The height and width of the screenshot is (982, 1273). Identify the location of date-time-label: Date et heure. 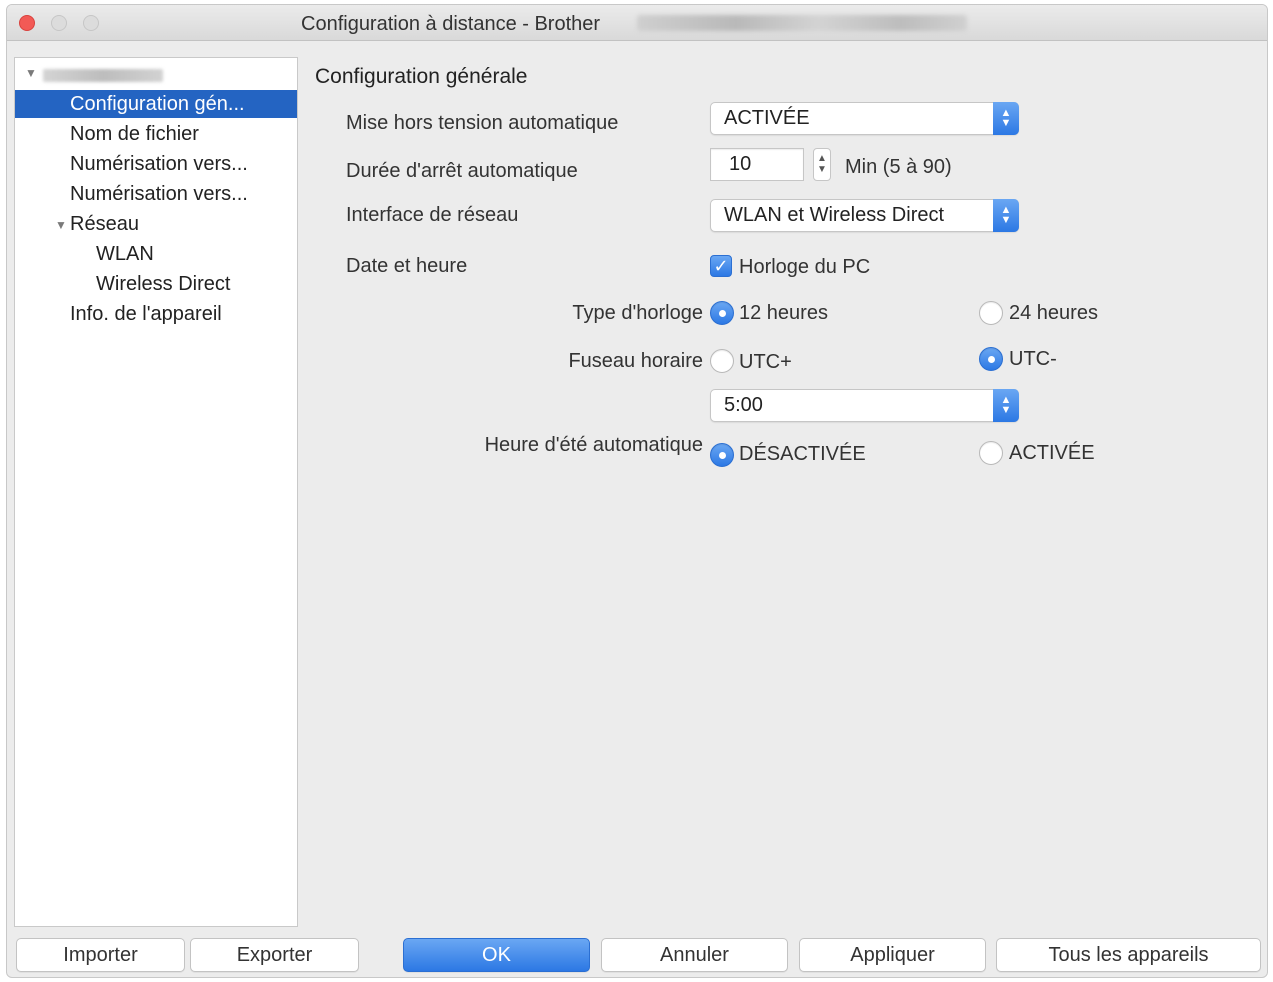
(407, 266).